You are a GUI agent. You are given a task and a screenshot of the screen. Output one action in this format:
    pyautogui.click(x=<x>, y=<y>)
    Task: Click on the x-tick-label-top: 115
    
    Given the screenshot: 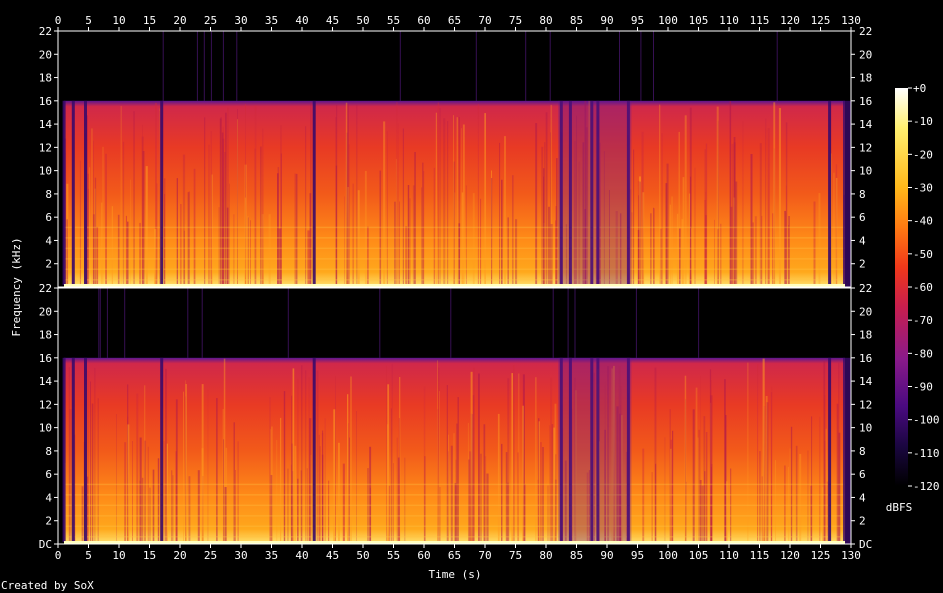 What is the action you would take?
    pyautogui.click(x=760, y=20)
    